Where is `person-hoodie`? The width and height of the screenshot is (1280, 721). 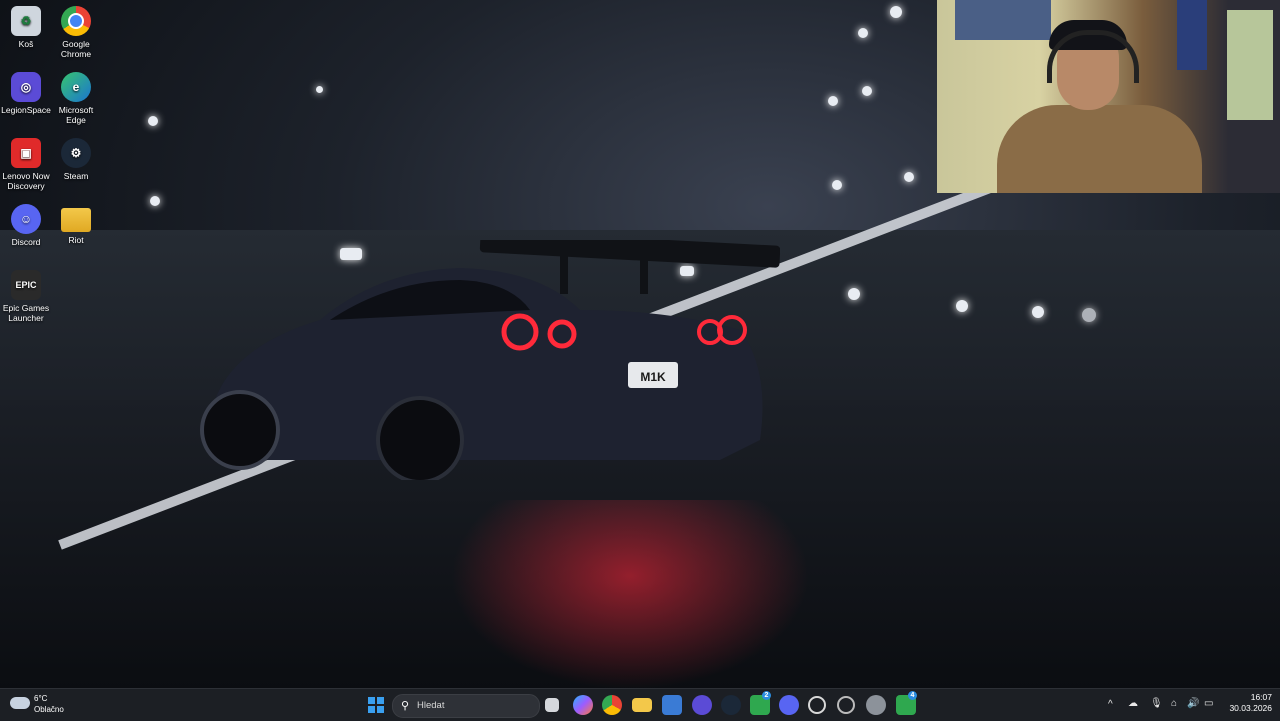 person-hoodie is located at coordinates (1099, 149).